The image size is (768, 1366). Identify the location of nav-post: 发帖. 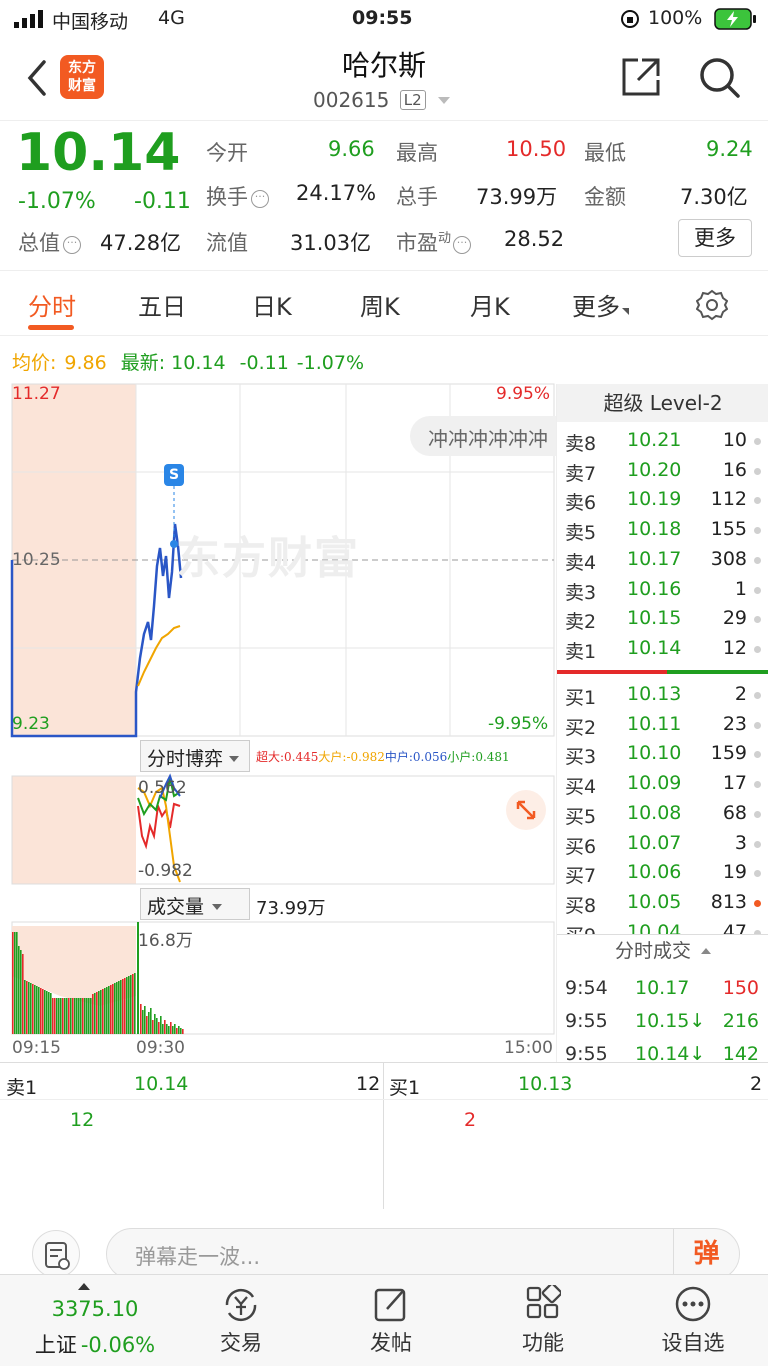
(391, 1320).